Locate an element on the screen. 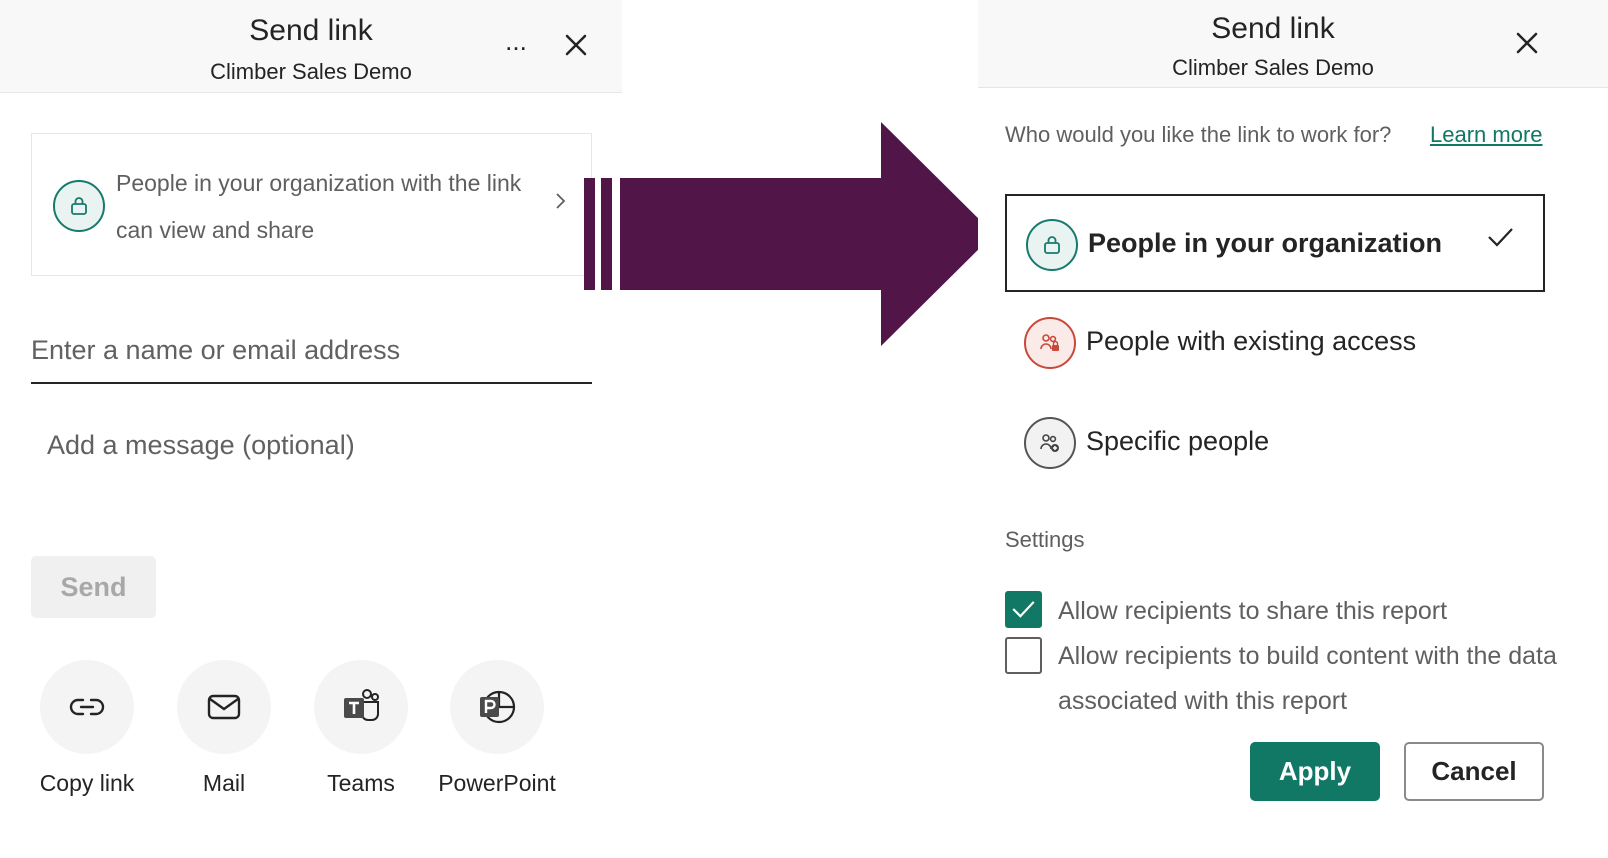  powerpoint-option: PowerPoint is located at coordinates (497, 735).